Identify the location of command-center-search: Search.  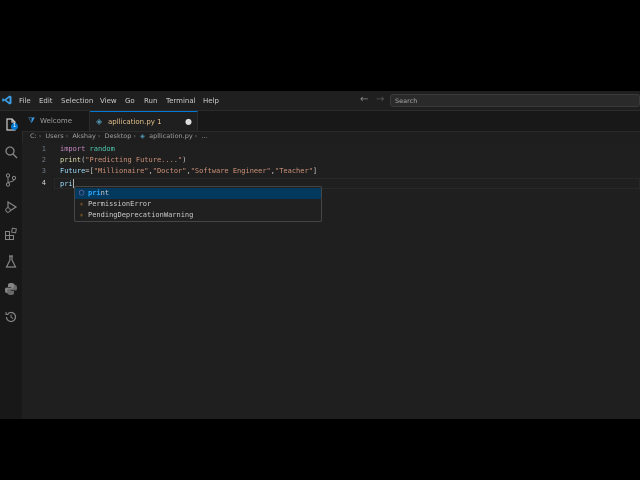
(515, 100).